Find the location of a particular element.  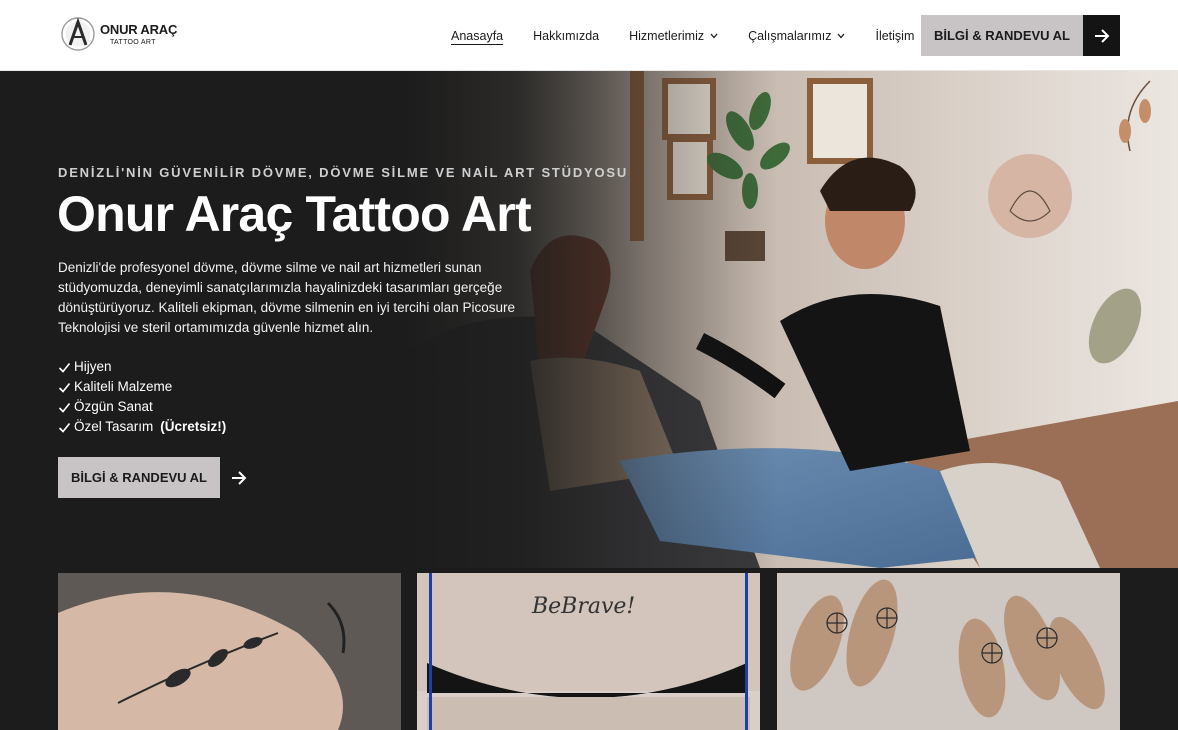

feature-item: Kaliteli Malzeme is located at coordinates (142, 387).